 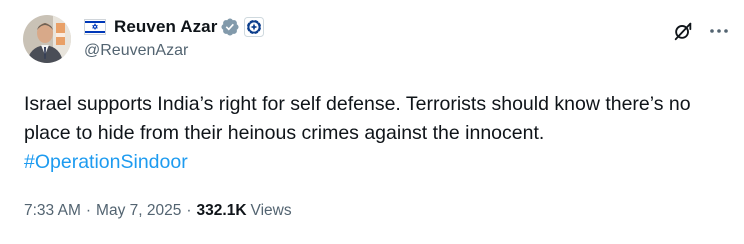 What do you see at coordinates (138, 211) in the screenshot?
I see `tweet-date: May 7, 2025` at bounding box center [138, 211].